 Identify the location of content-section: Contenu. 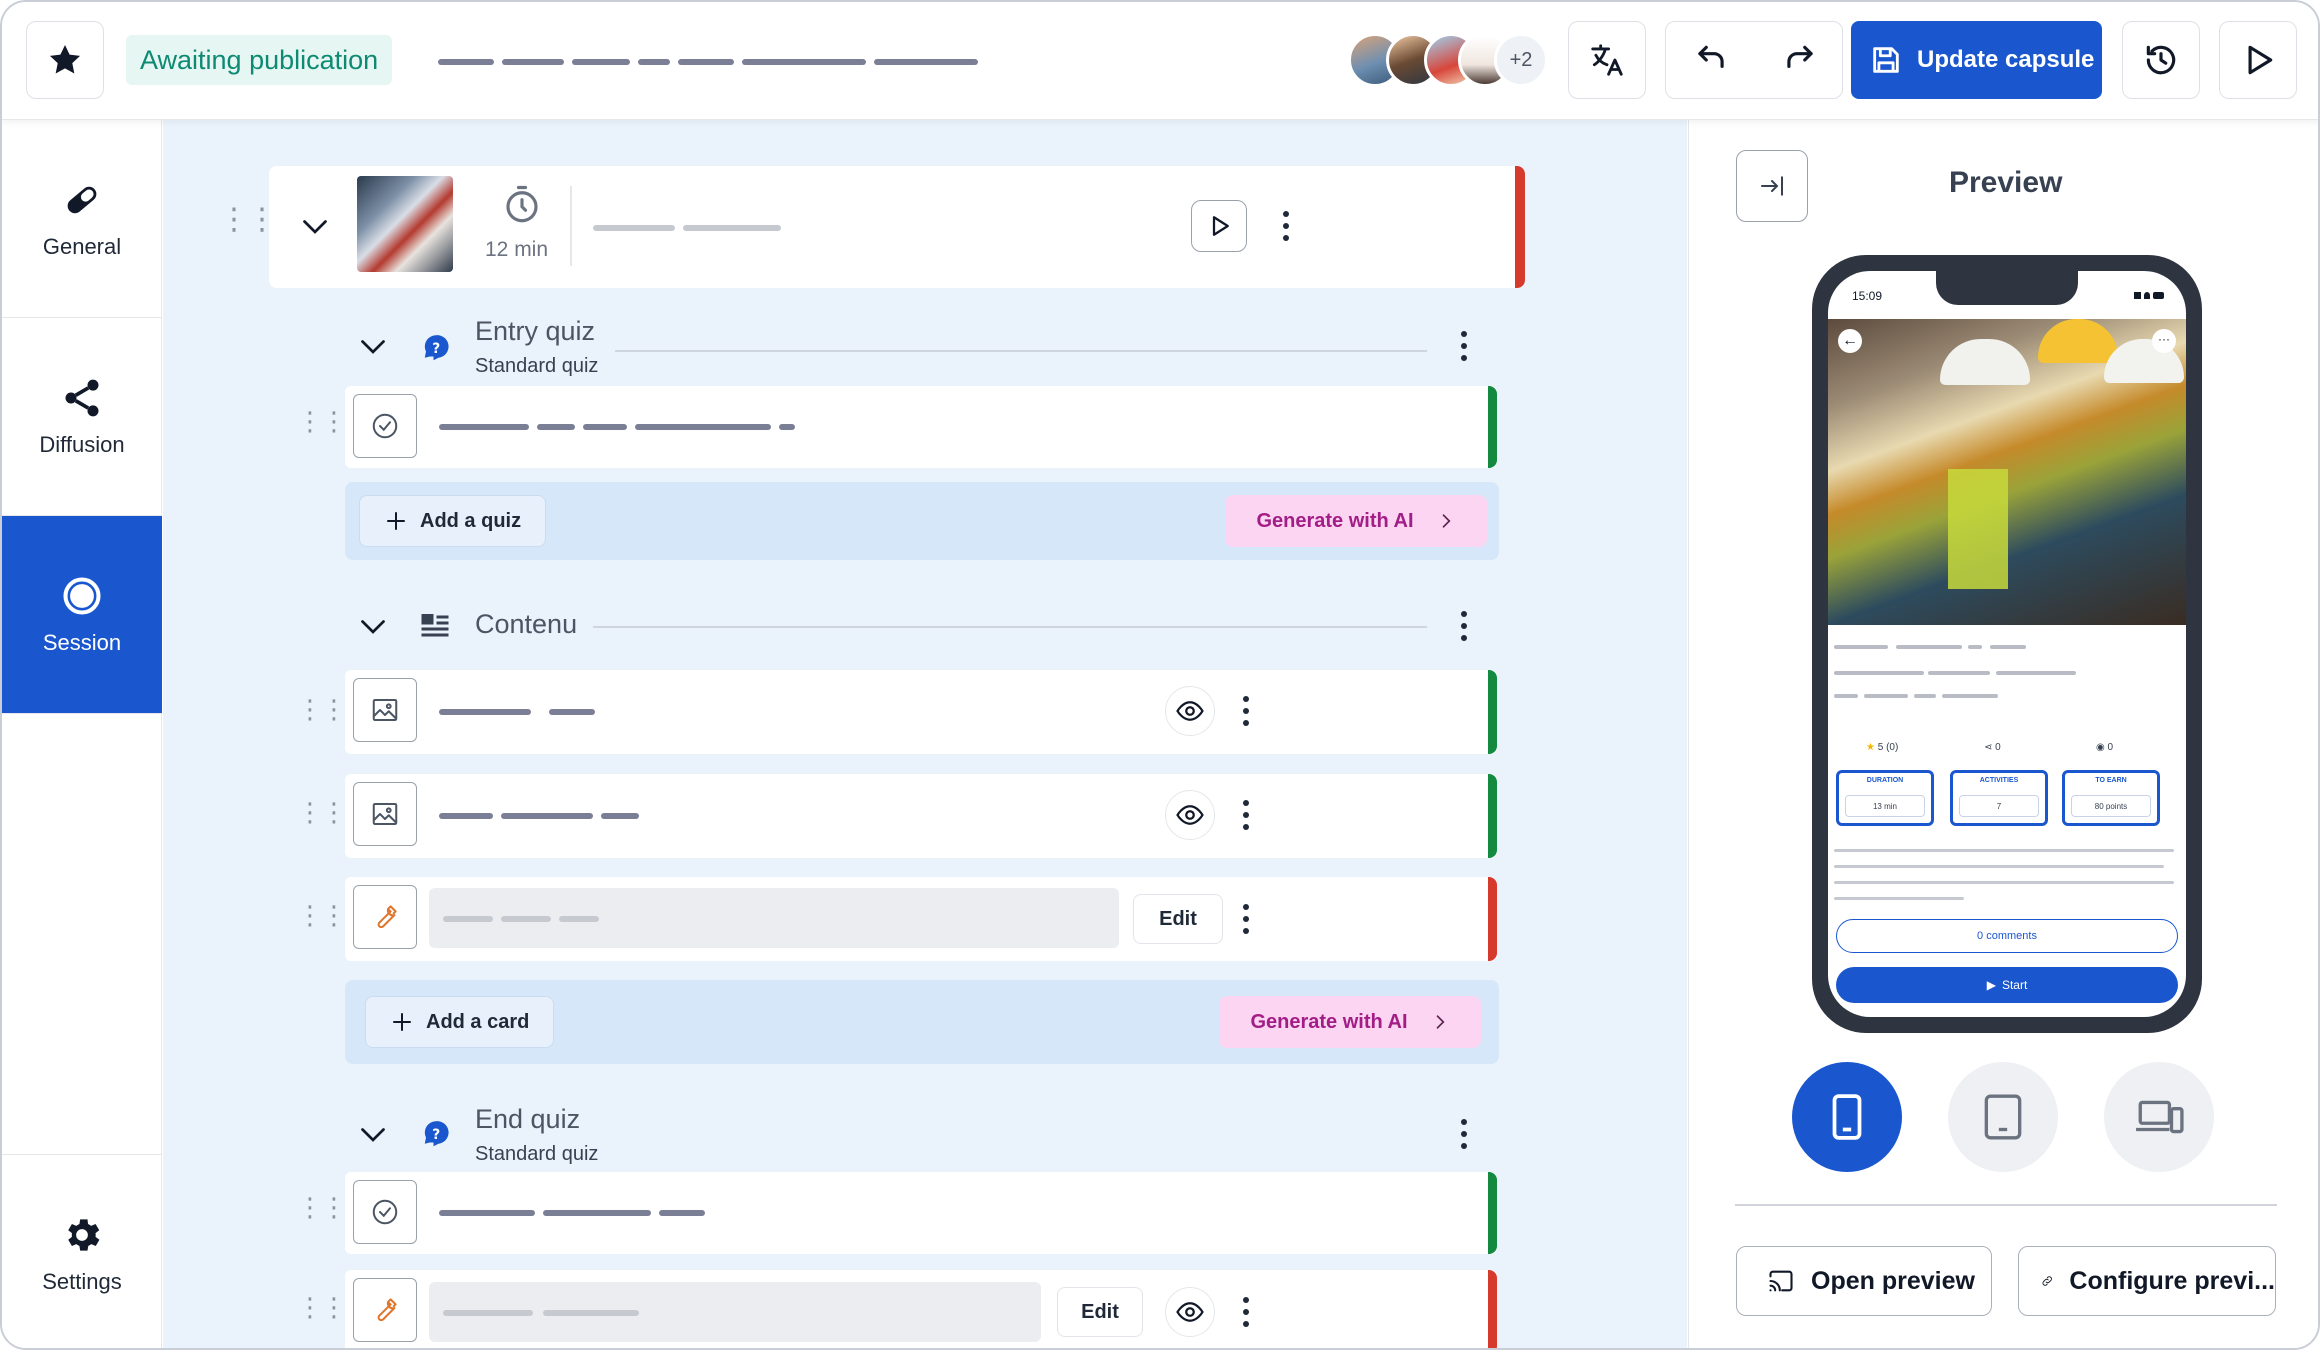
(920, 626).